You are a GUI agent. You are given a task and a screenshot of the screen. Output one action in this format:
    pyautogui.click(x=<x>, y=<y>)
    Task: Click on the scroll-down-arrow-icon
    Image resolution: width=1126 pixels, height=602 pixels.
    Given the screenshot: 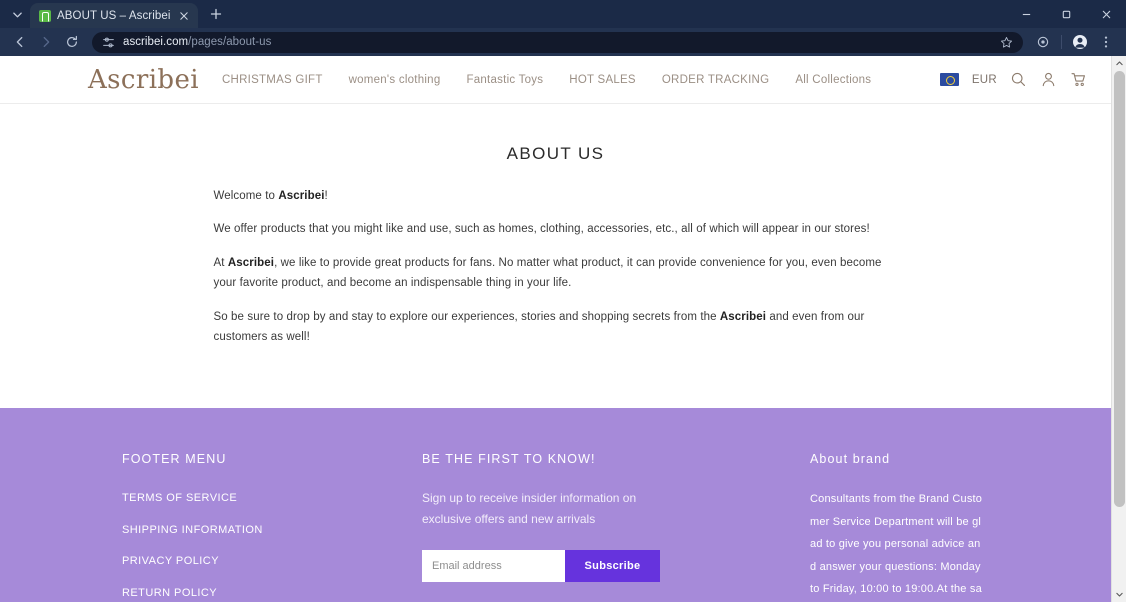 What is the action you would take?
    pyautogui.click(x=1119, y=594)
    